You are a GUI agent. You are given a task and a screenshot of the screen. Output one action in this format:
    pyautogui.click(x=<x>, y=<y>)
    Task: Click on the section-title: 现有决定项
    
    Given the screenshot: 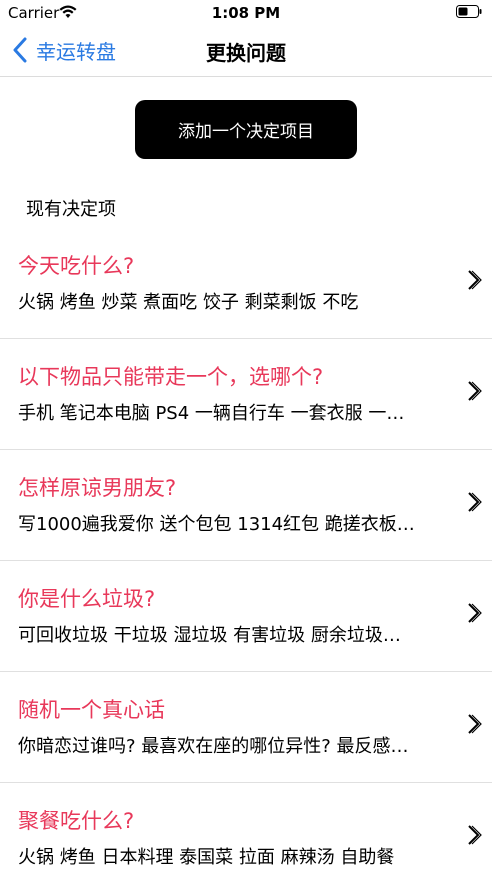 What is the action you would take?
    pyautogui.click(x=71, y=209)
    